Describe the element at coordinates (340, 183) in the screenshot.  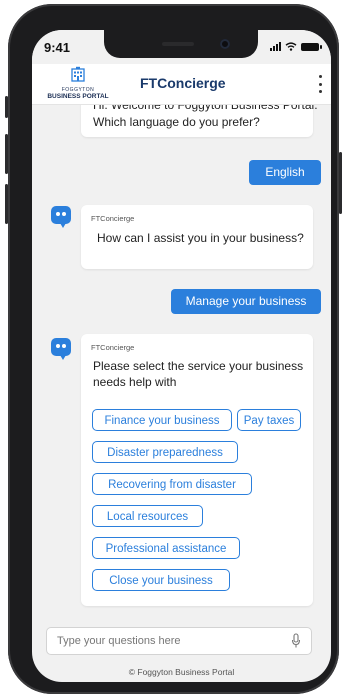
I see `power-button` at that location.